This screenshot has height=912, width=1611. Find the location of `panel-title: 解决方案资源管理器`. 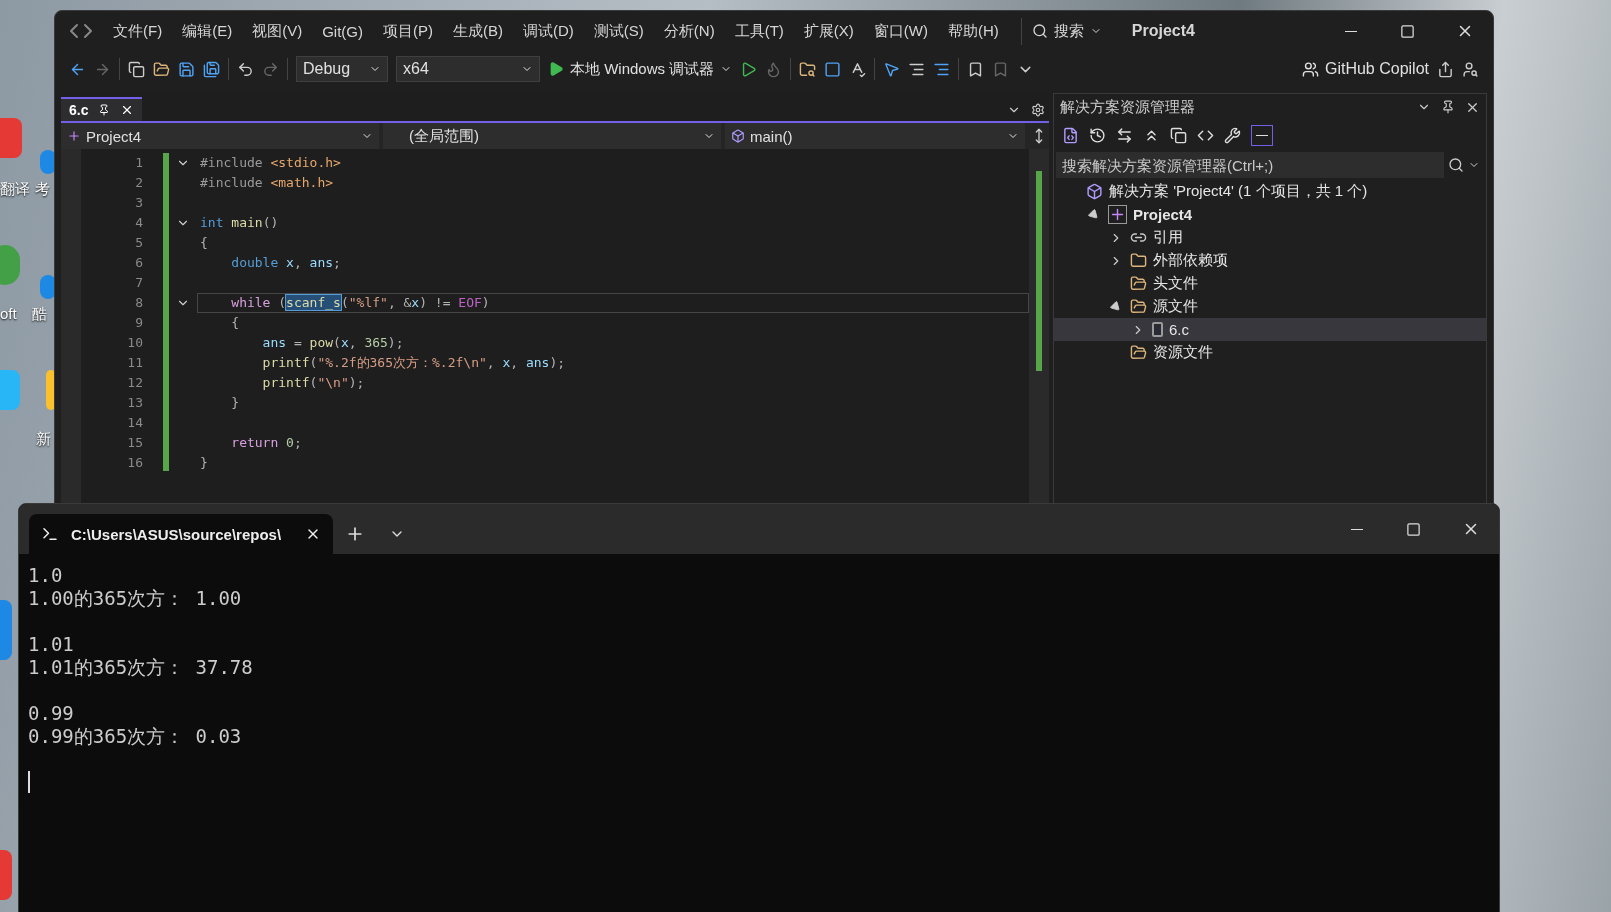

panel-title: 解决方案资源管理器 is located at coordinates (1128, 107).